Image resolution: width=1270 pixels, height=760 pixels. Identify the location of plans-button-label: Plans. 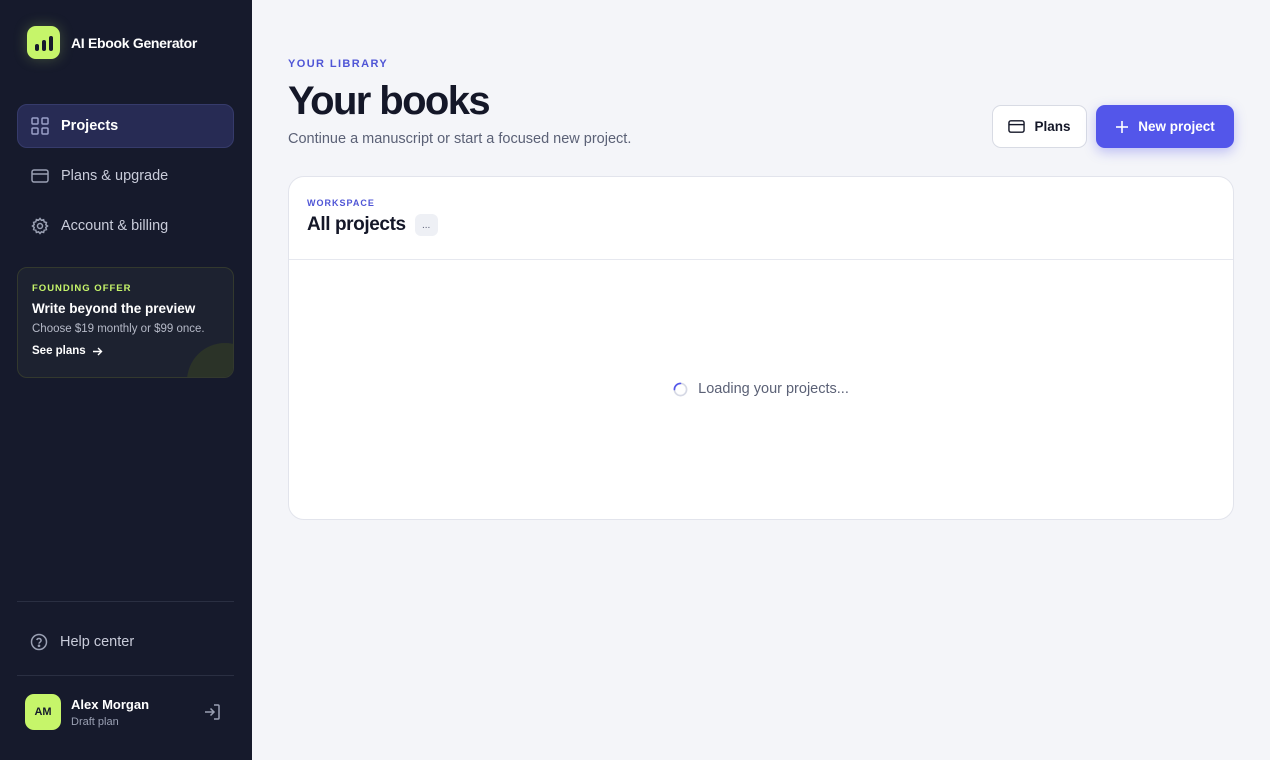
(1052, 126).